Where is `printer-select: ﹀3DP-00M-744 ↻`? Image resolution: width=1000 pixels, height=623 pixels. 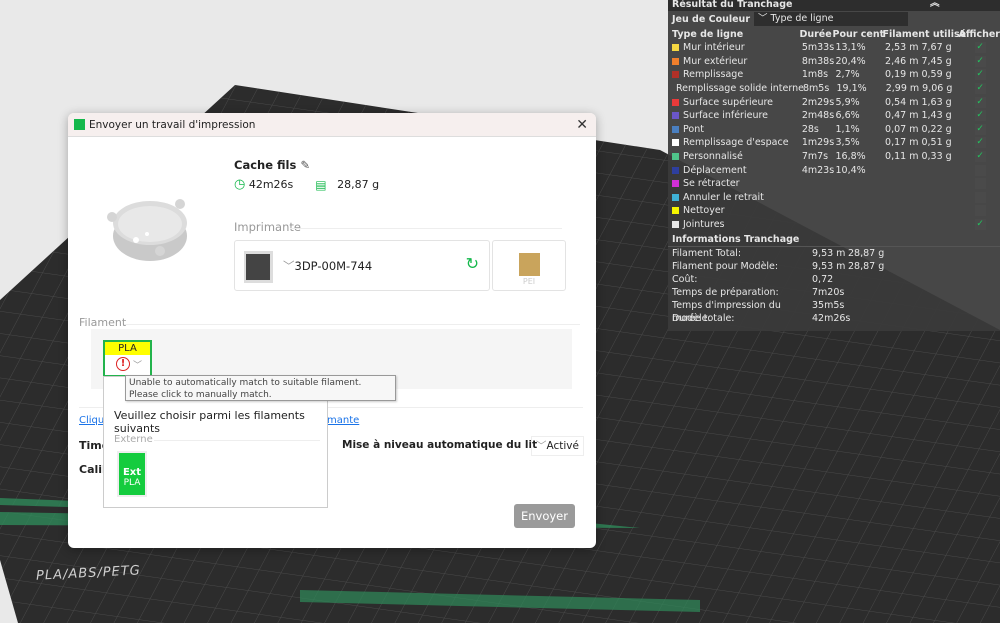
printer-select: ﹀3DP-00M-744 ↻ is located at coordinates (362, 265).